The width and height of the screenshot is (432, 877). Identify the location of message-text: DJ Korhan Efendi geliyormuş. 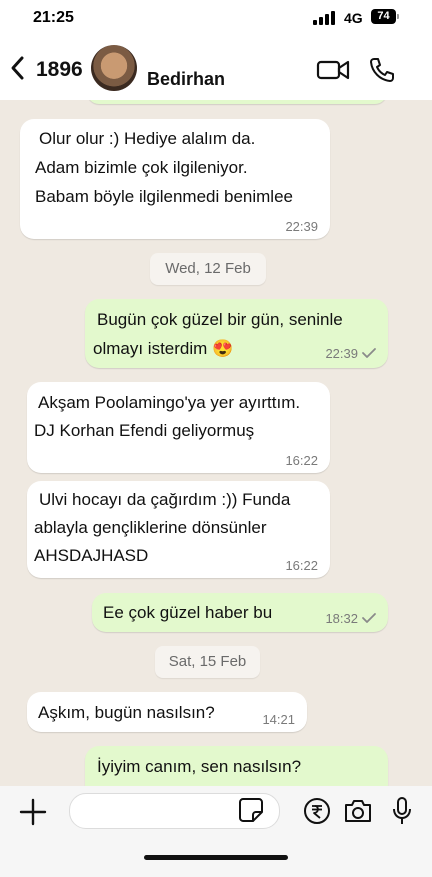
(144, 430).